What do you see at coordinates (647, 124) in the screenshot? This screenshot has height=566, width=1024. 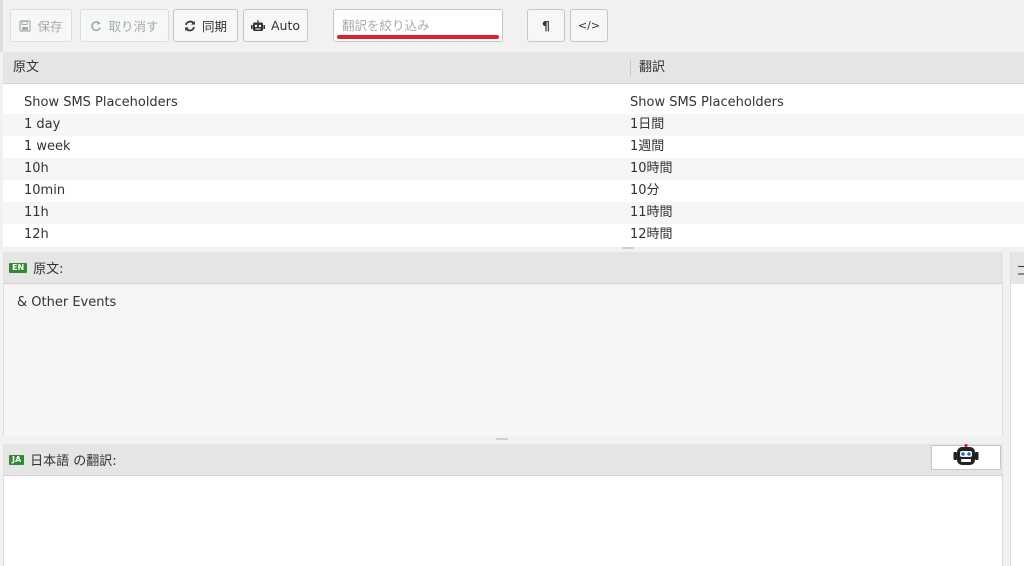 I see `translation-cell: 1日間` at bounding box center [647, 124].